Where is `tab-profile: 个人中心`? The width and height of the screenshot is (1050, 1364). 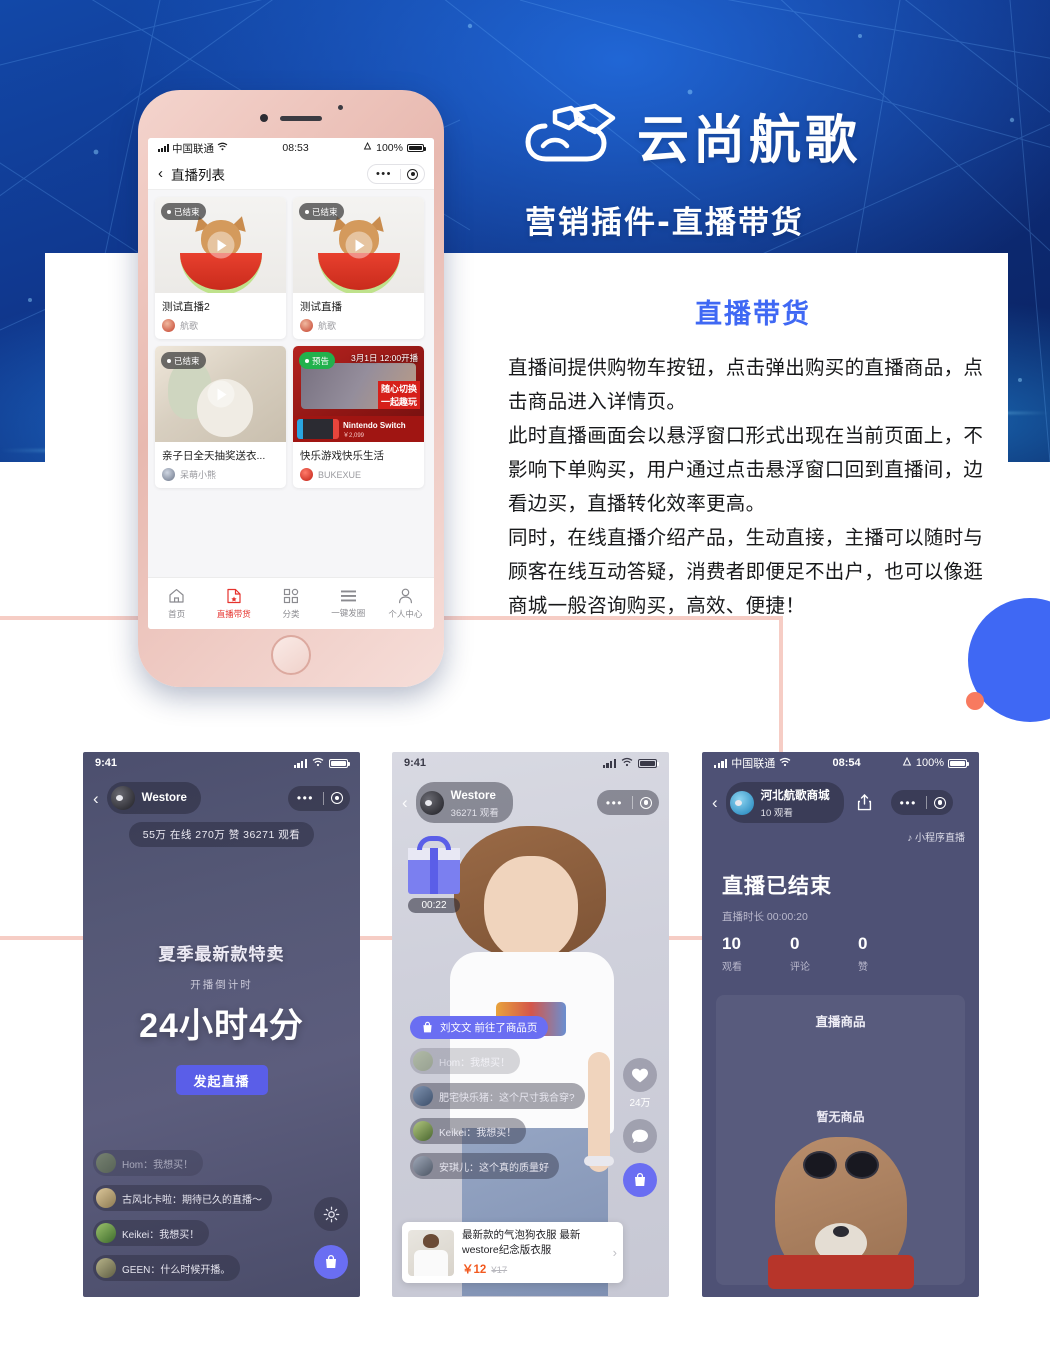
tab-profile: 个人中心 is located at coordinates (405, 603).